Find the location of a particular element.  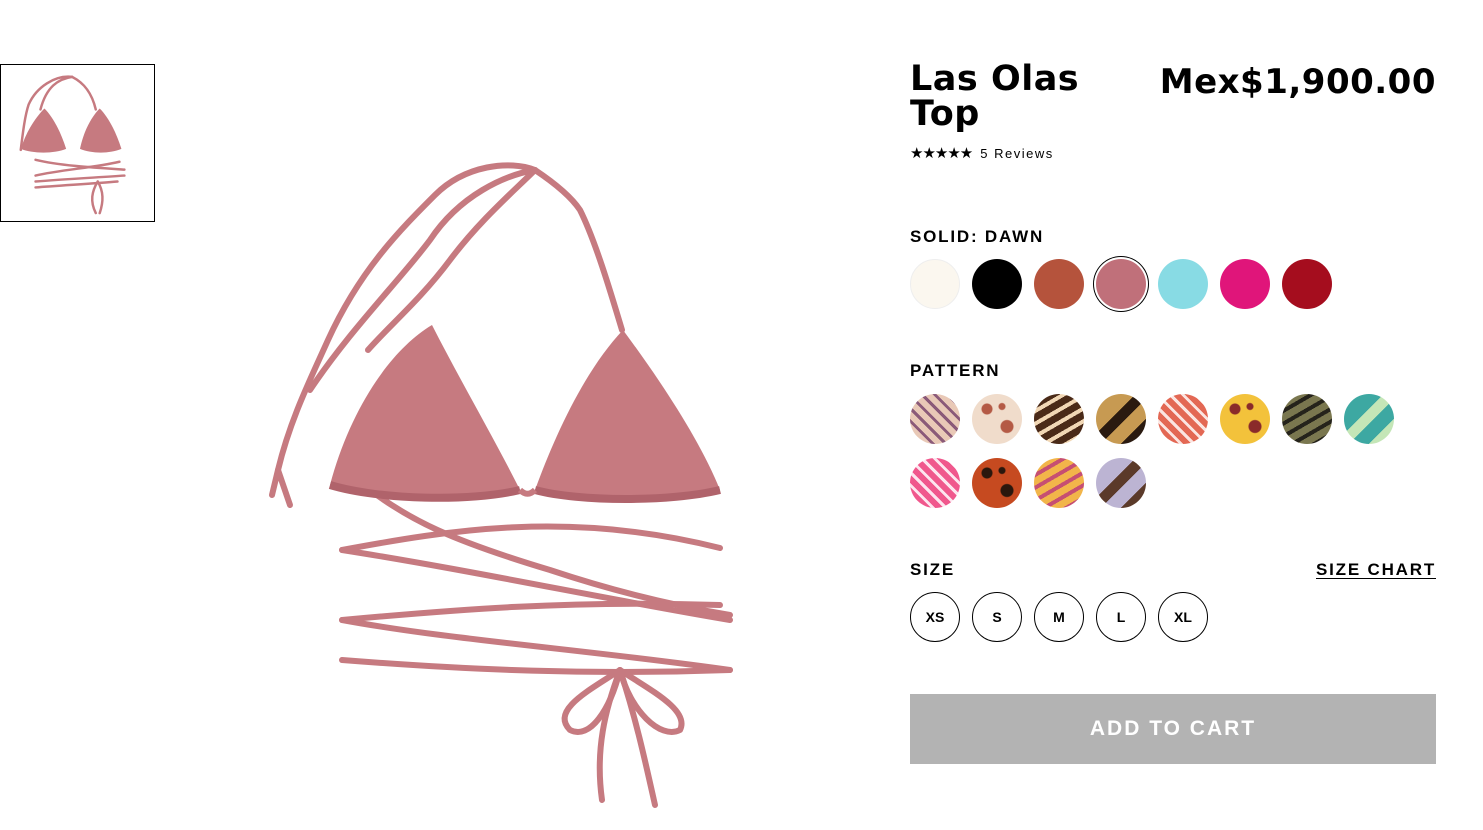

size-option-m: M is located at coordinates (1059, 617).